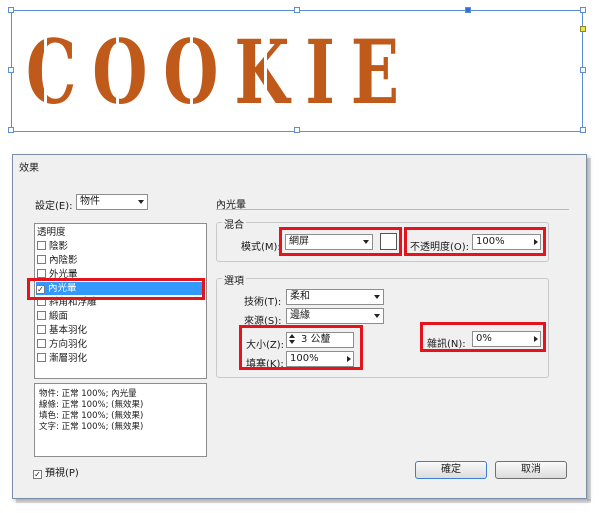  Describe the element at coordinates (62, 473) in the screenshot. I see `preview-label: 預視(P)` at that location.